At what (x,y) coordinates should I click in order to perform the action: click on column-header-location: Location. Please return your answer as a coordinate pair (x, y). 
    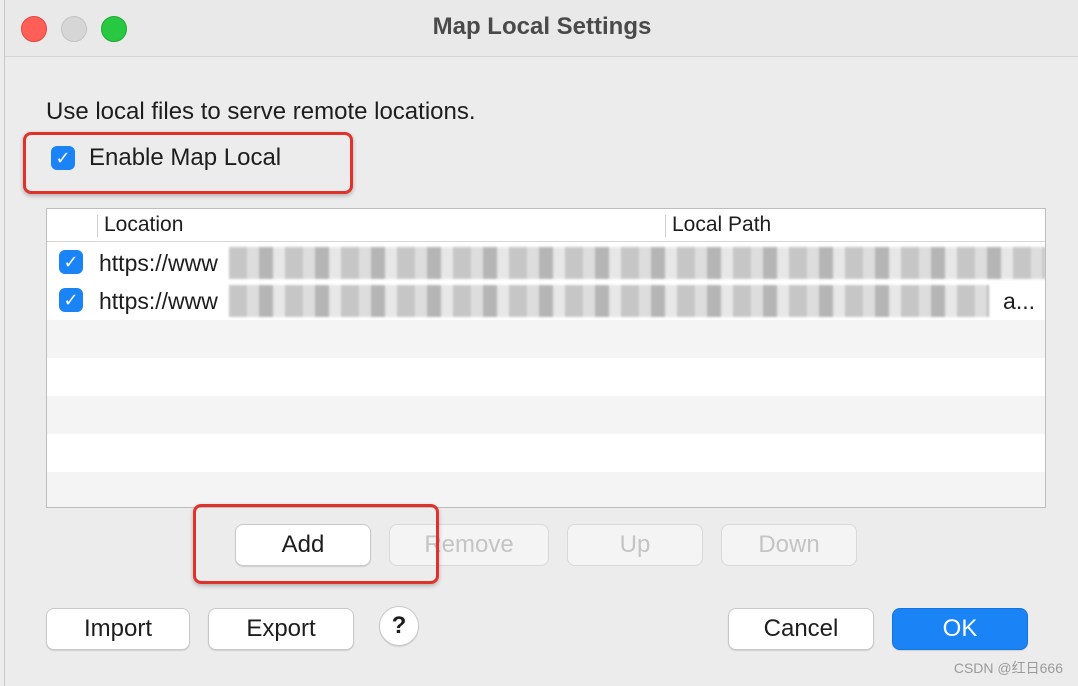
    Looking at the image, I should click on (143, 225).